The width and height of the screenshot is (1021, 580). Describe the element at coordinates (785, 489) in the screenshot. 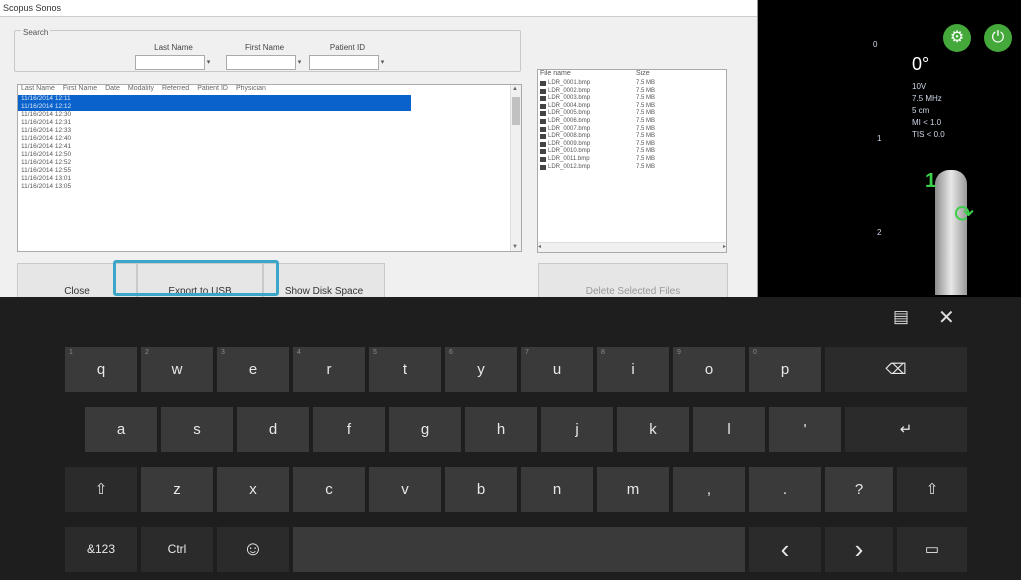

I see `key-period: .` at that location.